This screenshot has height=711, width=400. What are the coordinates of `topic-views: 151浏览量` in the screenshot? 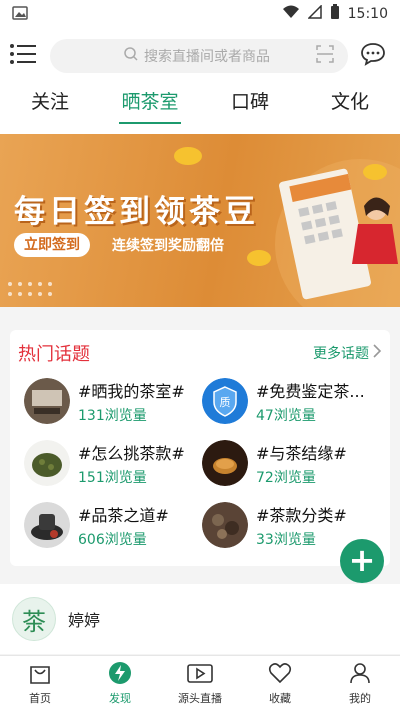 It's located at (112, 477).